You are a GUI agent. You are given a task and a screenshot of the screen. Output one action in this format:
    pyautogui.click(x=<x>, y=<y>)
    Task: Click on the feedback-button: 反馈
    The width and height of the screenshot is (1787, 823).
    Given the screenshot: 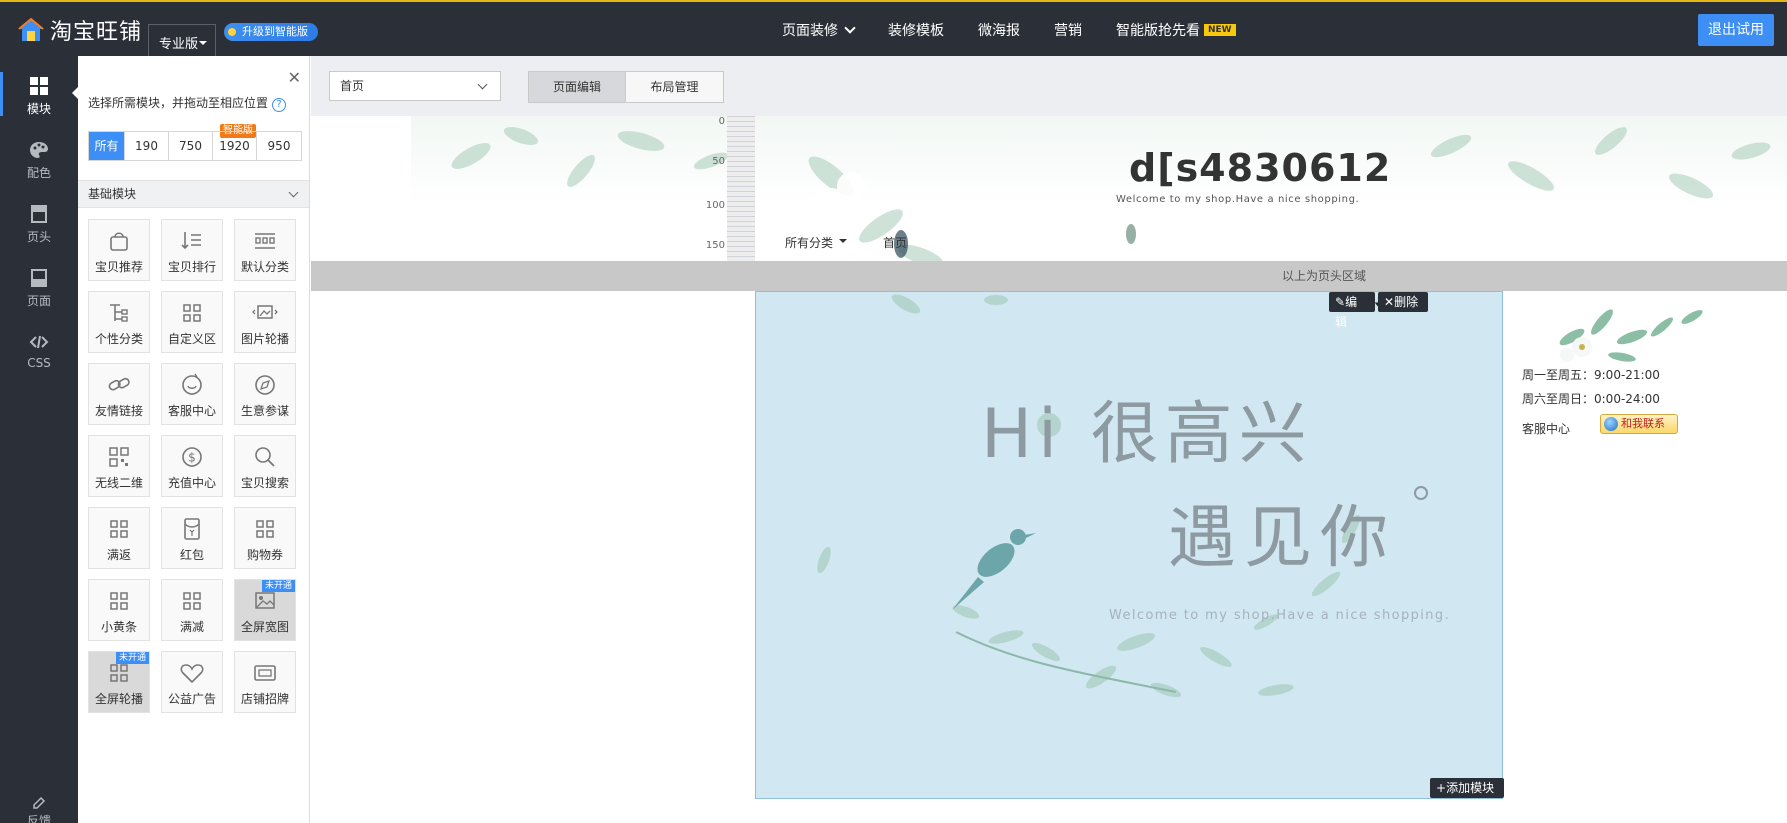 What is the action you would take?
    pyautogui.click(x=39, y=809)
    